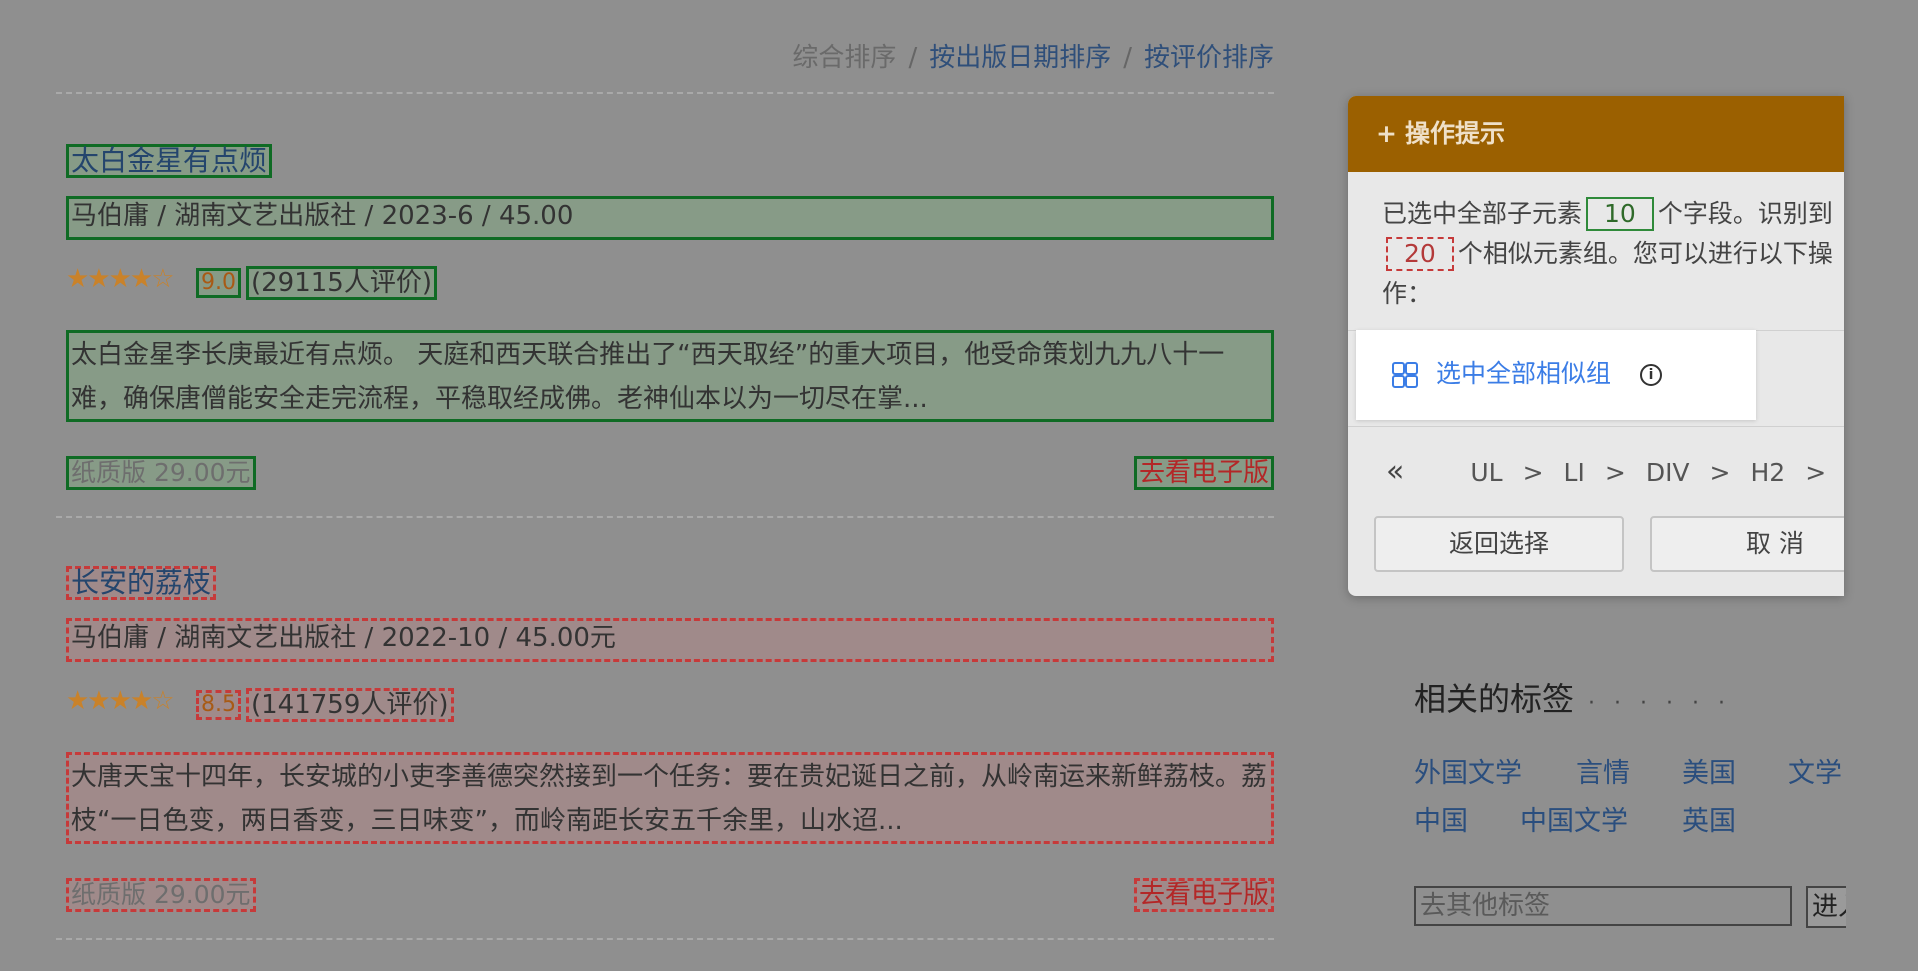 The width and height of the screenshot is (1918, 971). I want to click on group-count-badge: 20, so click(1420, 254).